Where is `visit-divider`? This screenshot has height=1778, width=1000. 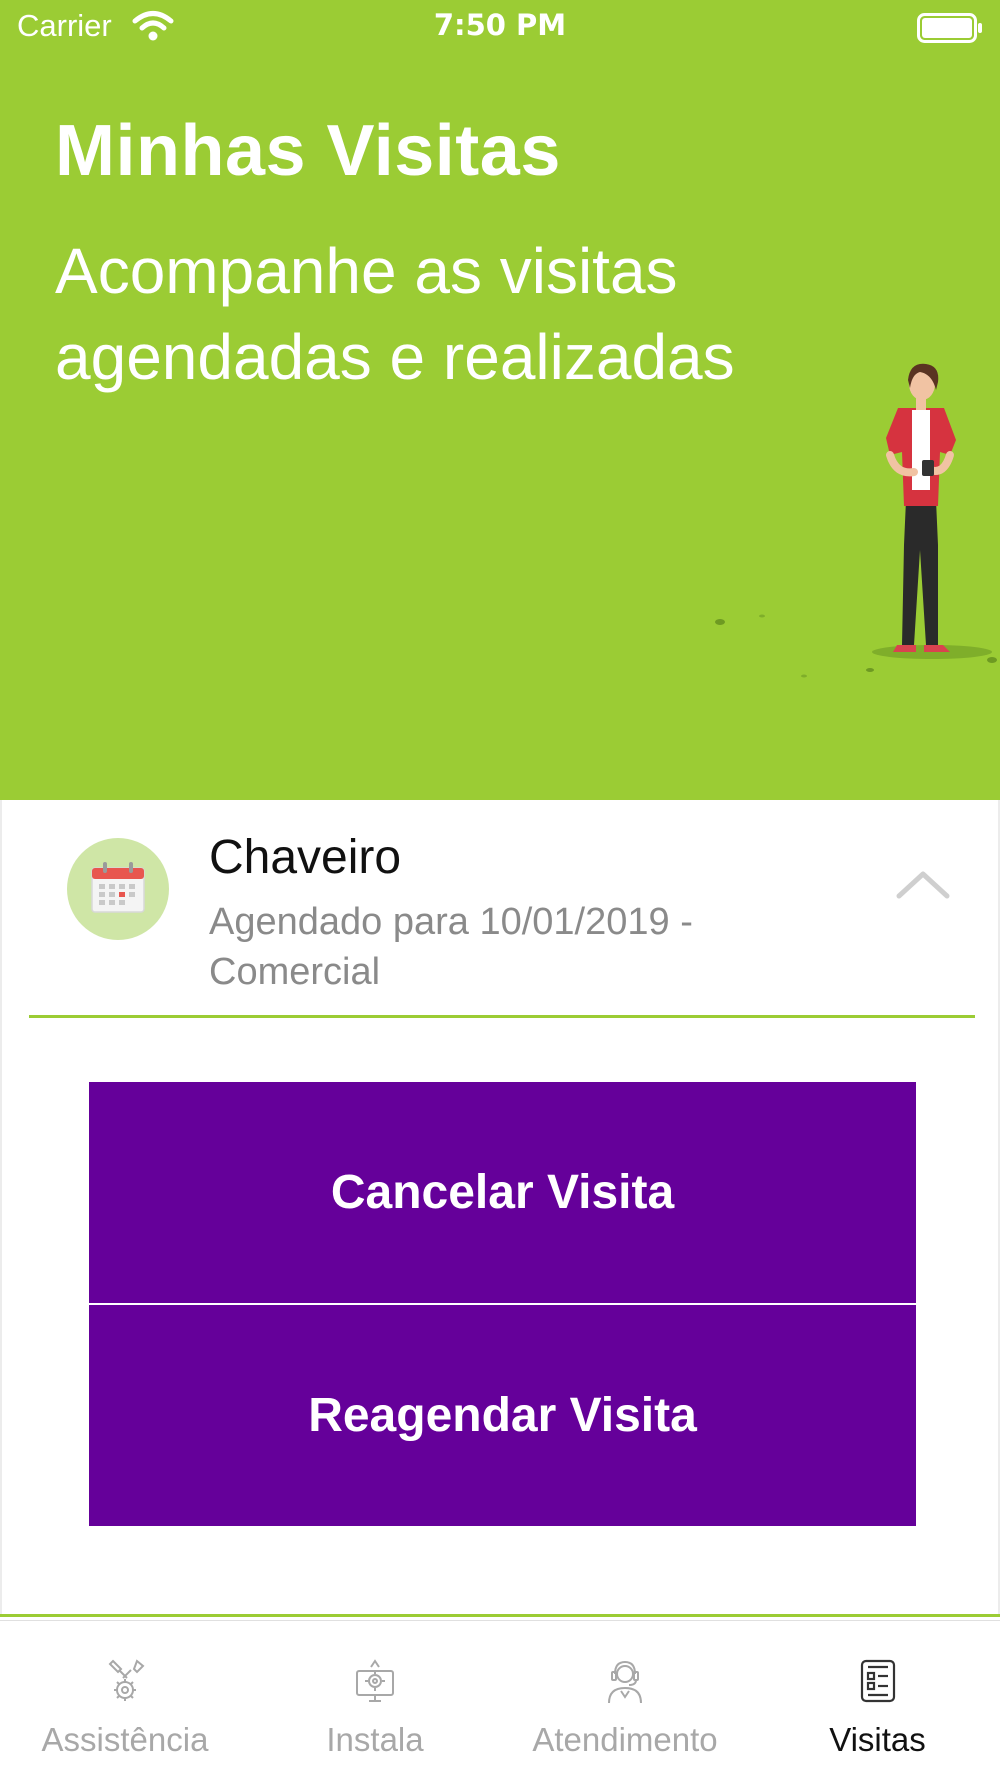
visit-divider is located at coordinates (502, 1016).